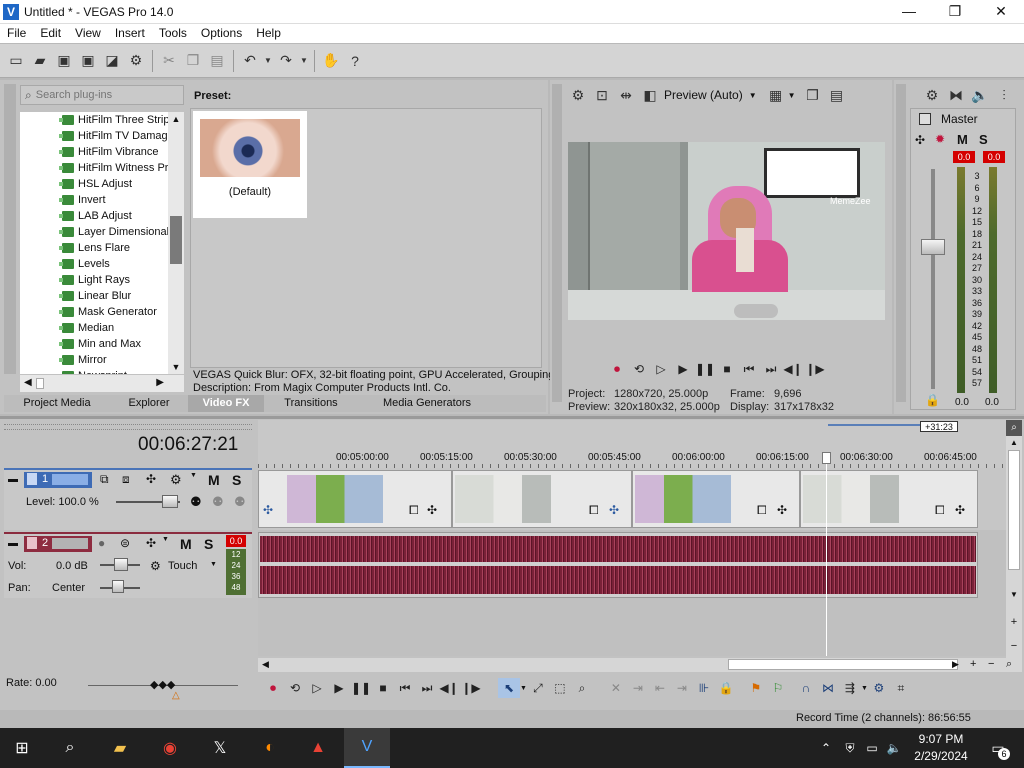 Image resolution: width=1024 pixels, height=768 pixels. I want to click on file-explorer-icon: ▰, so click(120, 748).